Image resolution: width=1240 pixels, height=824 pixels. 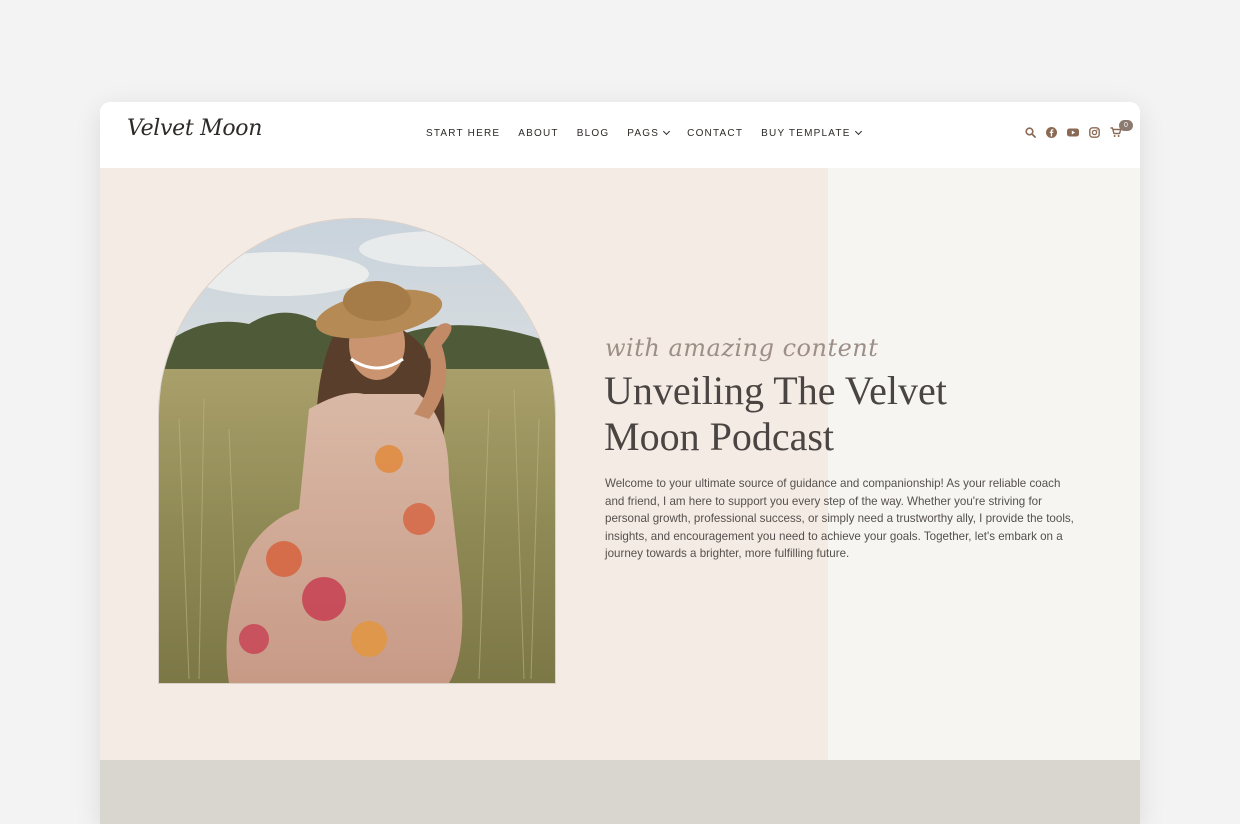 I want to click on cart-button: 0, so click(x=1121, y=129).